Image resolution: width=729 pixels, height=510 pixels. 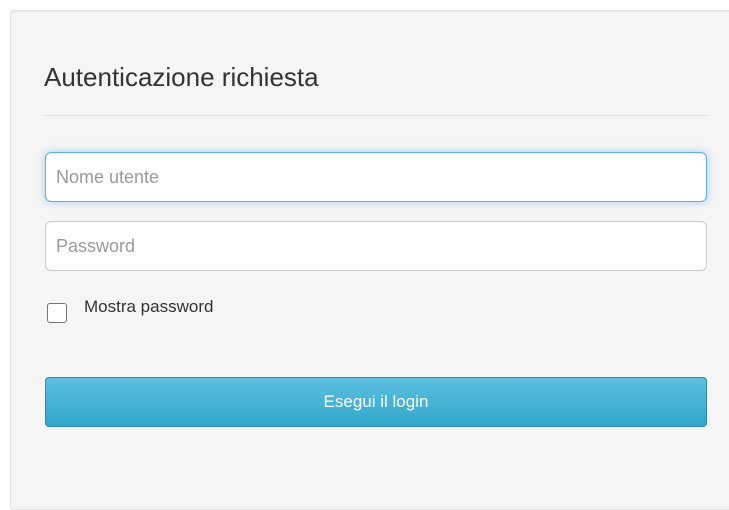 I want to click on show-password-option: Mostra password, so click(x=130, y=311).